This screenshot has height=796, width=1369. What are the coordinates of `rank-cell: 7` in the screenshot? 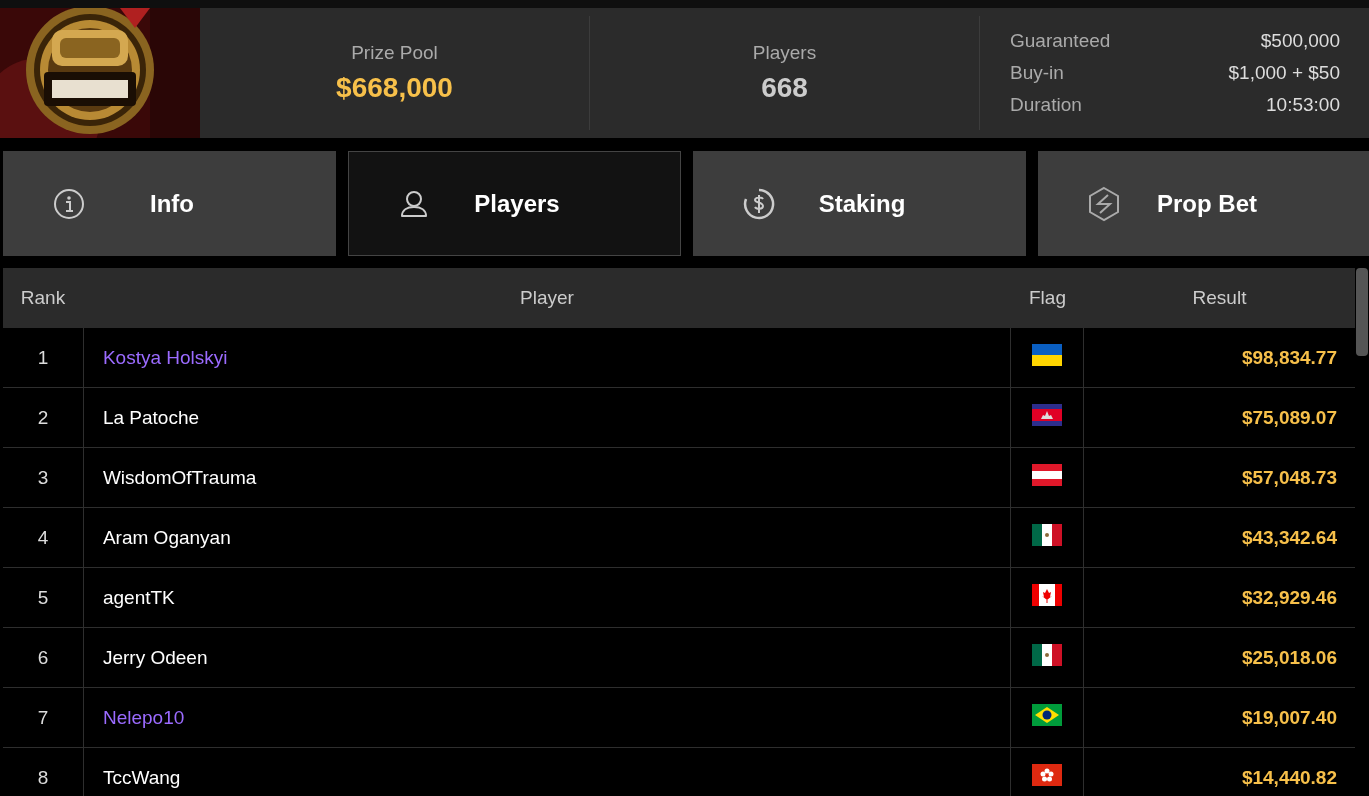 It's located at (43, 717).